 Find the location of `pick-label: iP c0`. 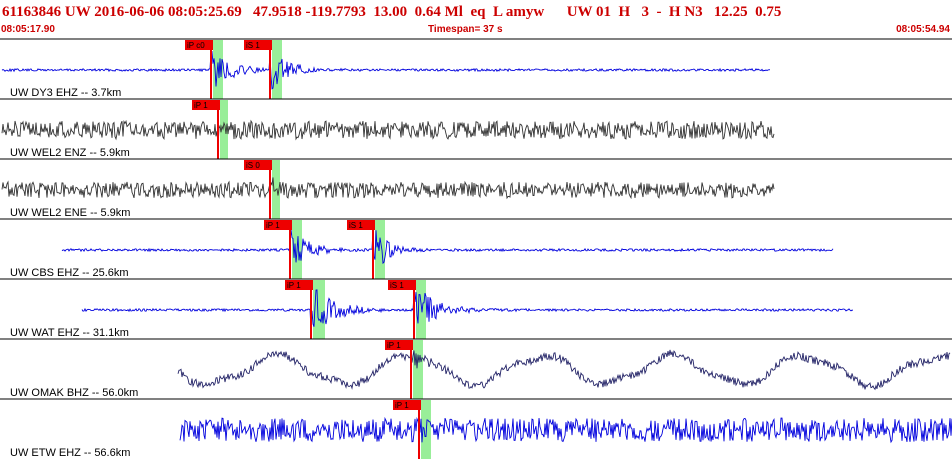

pick-label: iP c0 is located at coordinates (196, 45).